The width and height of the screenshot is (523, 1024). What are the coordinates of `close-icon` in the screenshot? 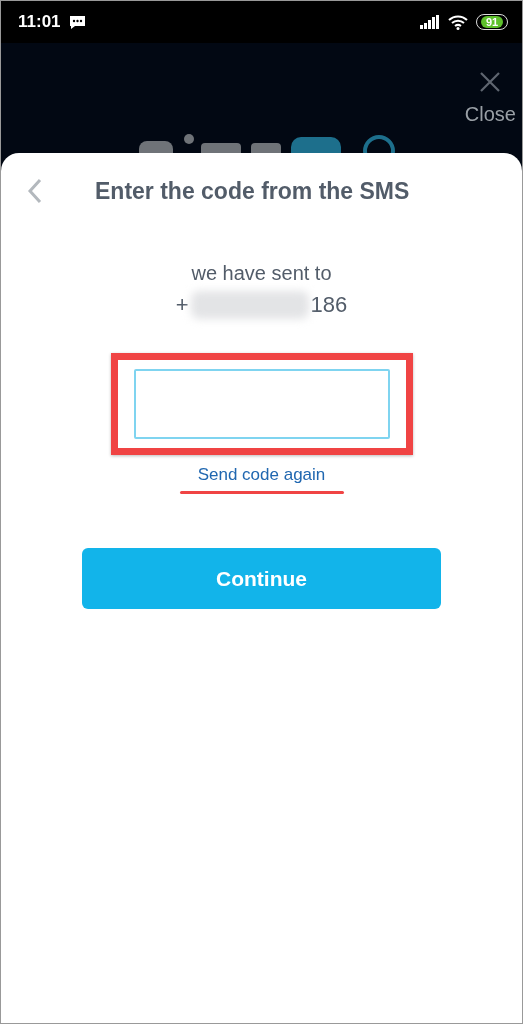 It's located at (490, 82).